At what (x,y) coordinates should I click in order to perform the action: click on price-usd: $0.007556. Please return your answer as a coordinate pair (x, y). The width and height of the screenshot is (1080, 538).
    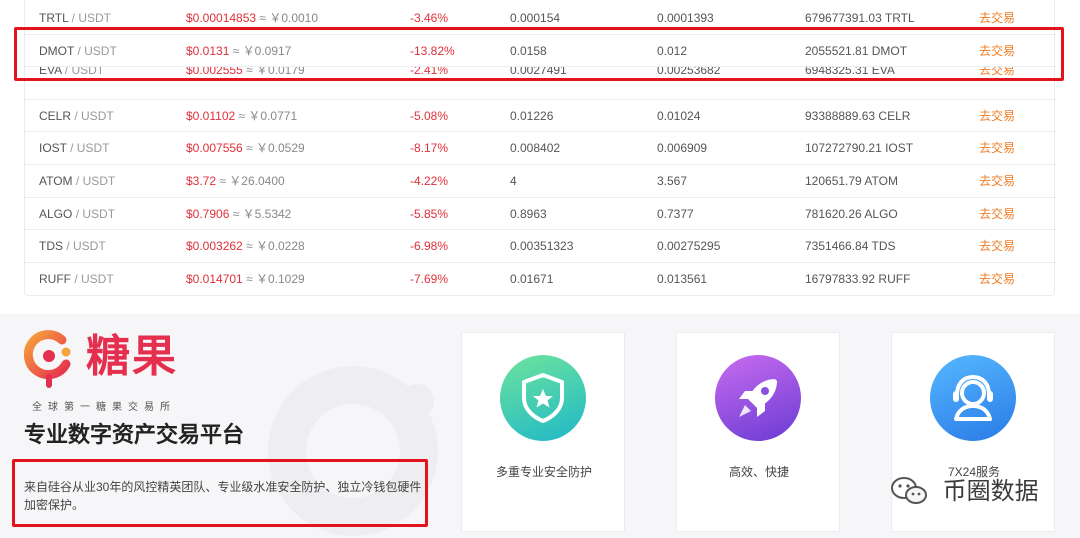
    Looking at the image, I should click on (216, 148).